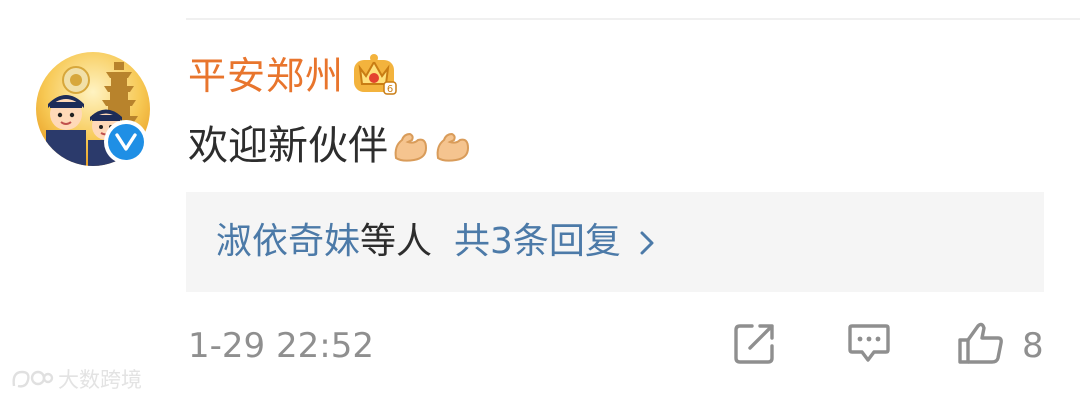  What do you see at coordinates (981, 343) in the screenshot?
I see `like-icon` at bounding box center [981, 343].